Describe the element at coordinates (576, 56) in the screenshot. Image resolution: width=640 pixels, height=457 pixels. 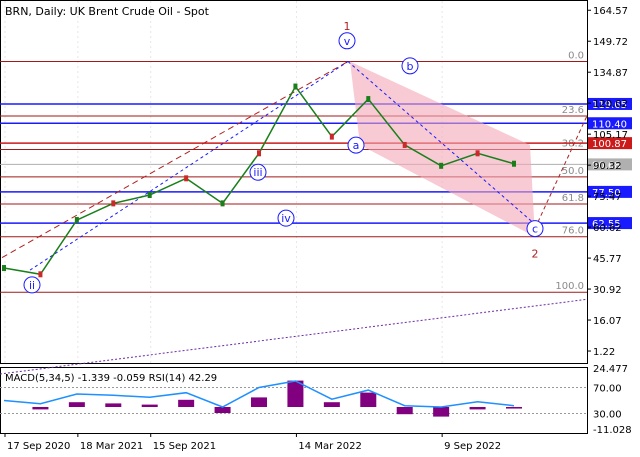
I see `fib-label: 0.0` at that location.